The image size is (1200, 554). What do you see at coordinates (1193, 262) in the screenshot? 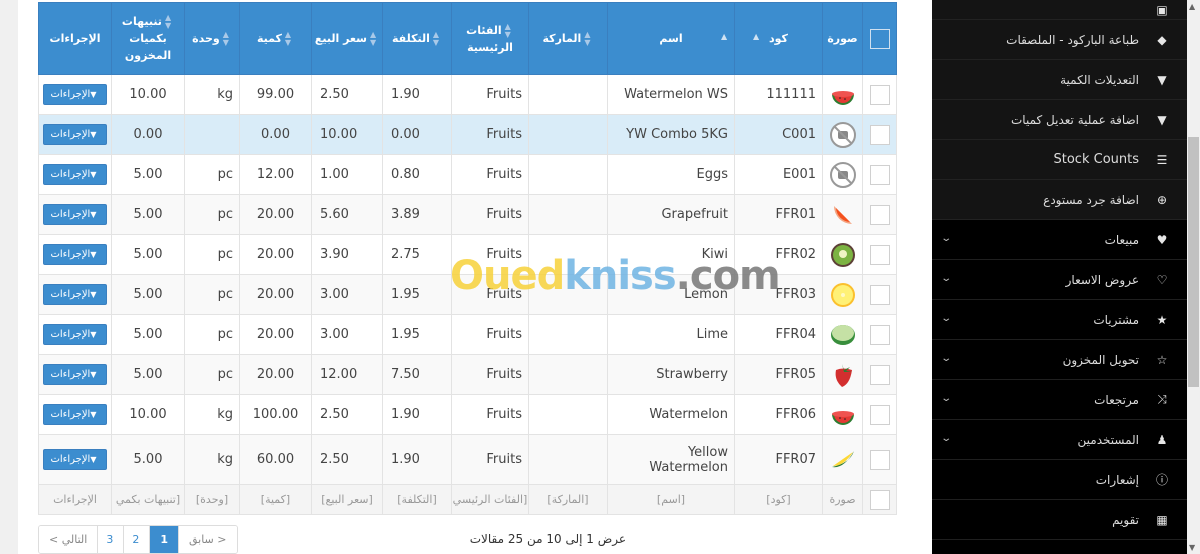
I see `scrollbar-thumb` at bounding box center [1193, 262].